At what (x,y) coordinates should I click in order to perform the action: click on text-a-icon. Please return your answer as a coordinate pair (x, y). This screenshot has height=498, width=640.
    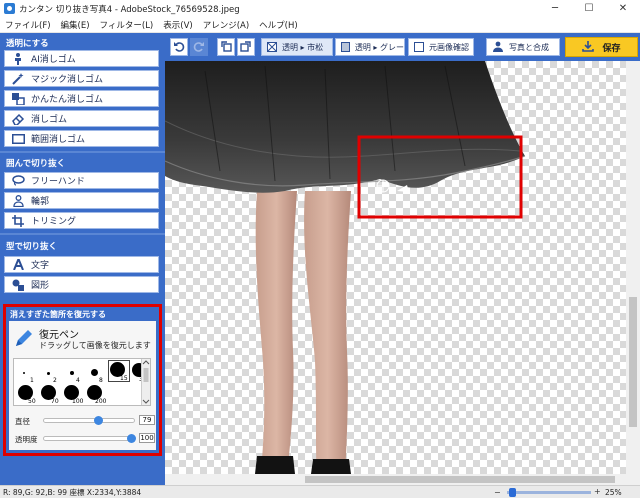
    Looking at the image, I should click on (18, 264).